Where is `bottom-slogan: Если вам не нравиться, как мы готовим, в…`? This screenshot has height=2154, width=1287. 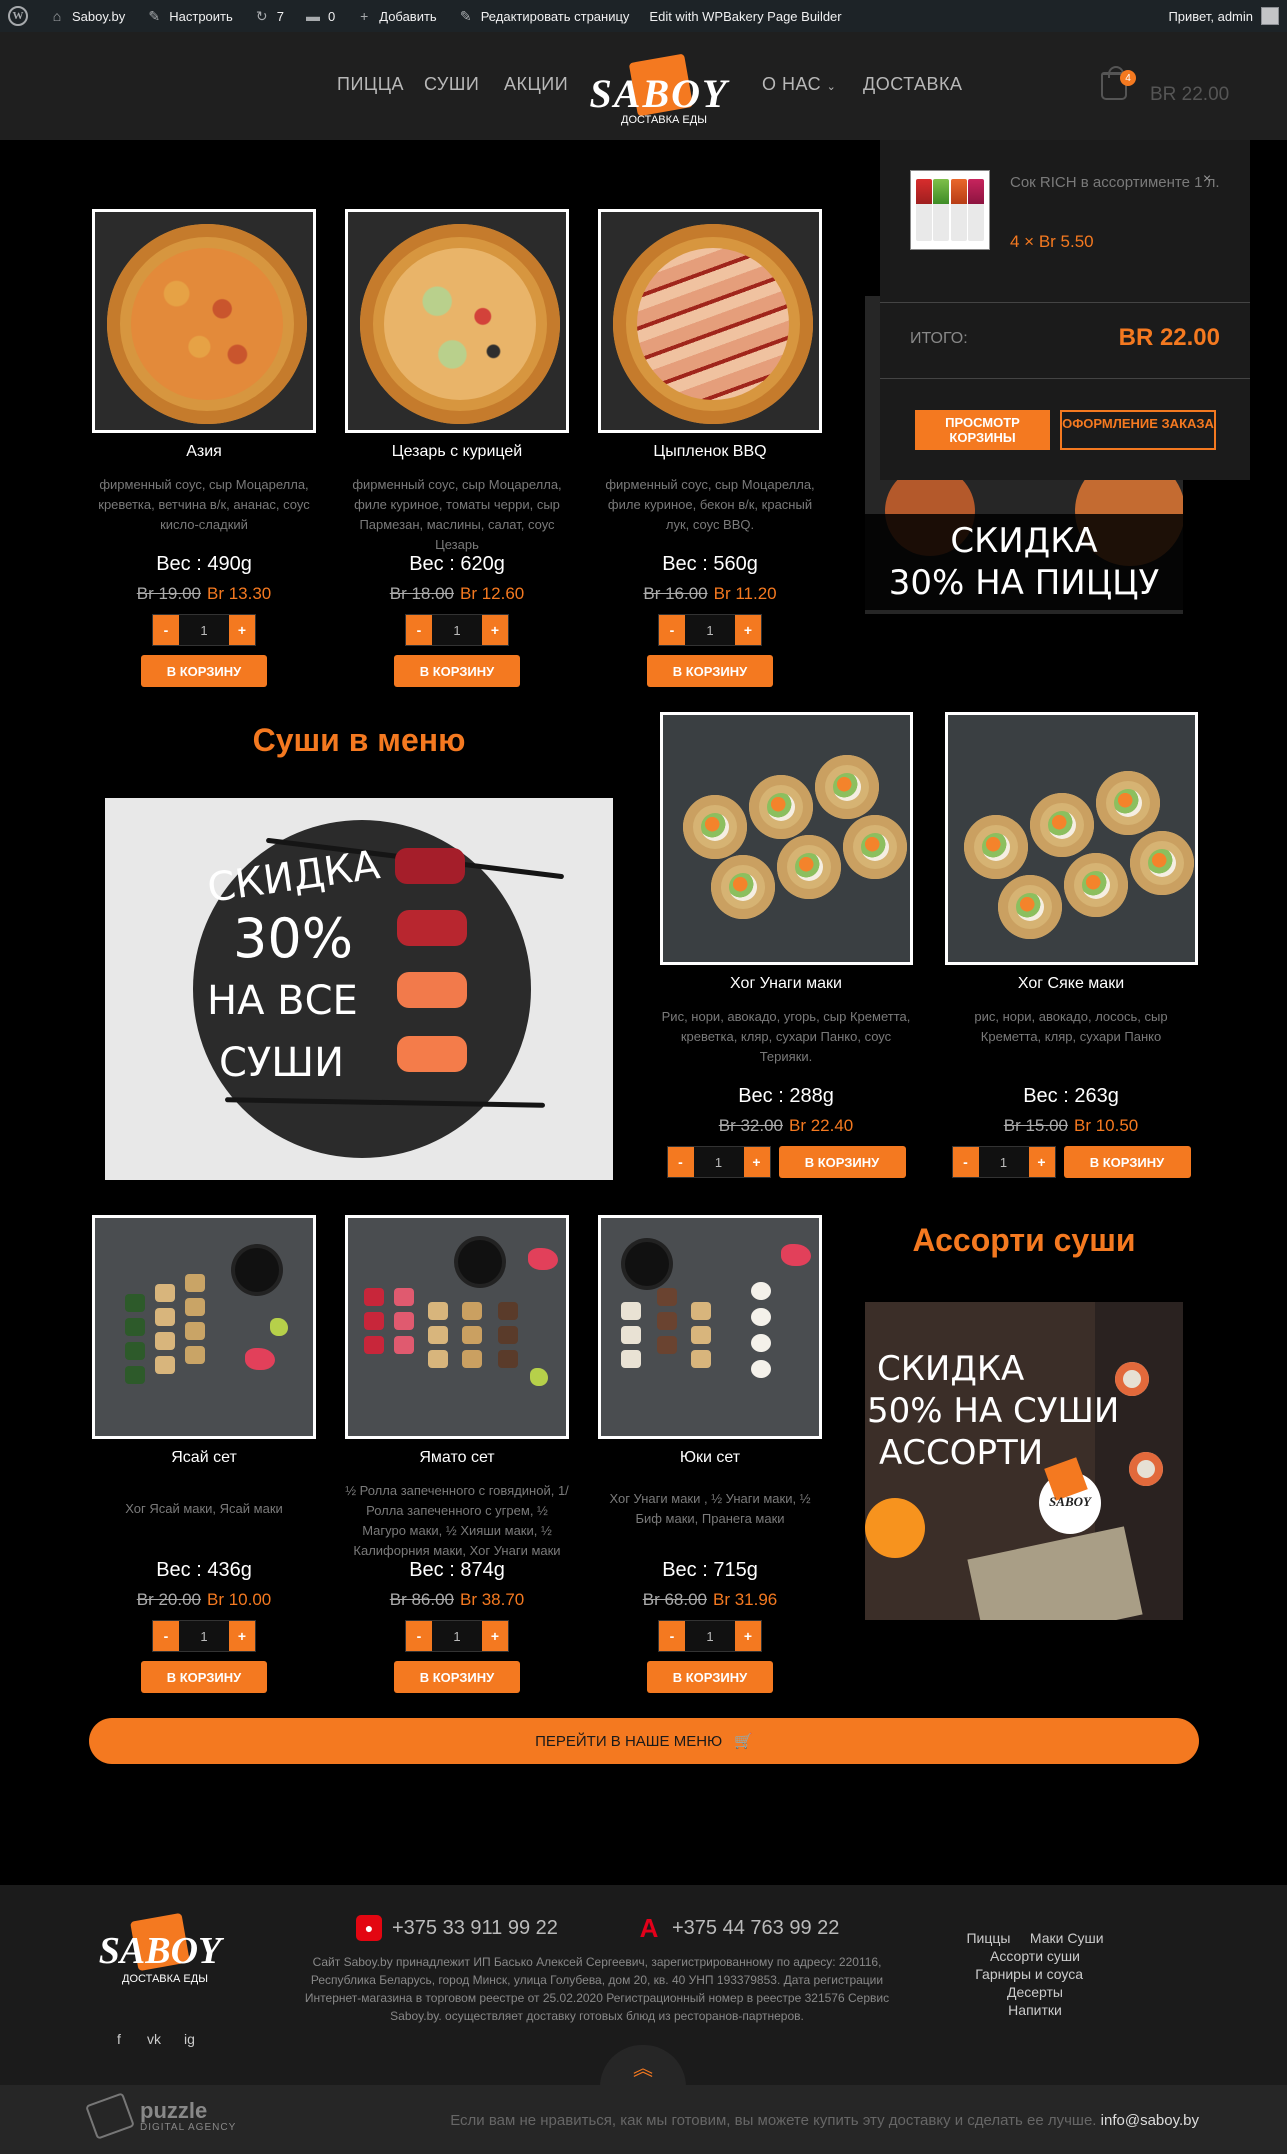
bottom-slogan: Если вам не нравиться, как мы готовим, в… is located at coordinates (824, 2120).